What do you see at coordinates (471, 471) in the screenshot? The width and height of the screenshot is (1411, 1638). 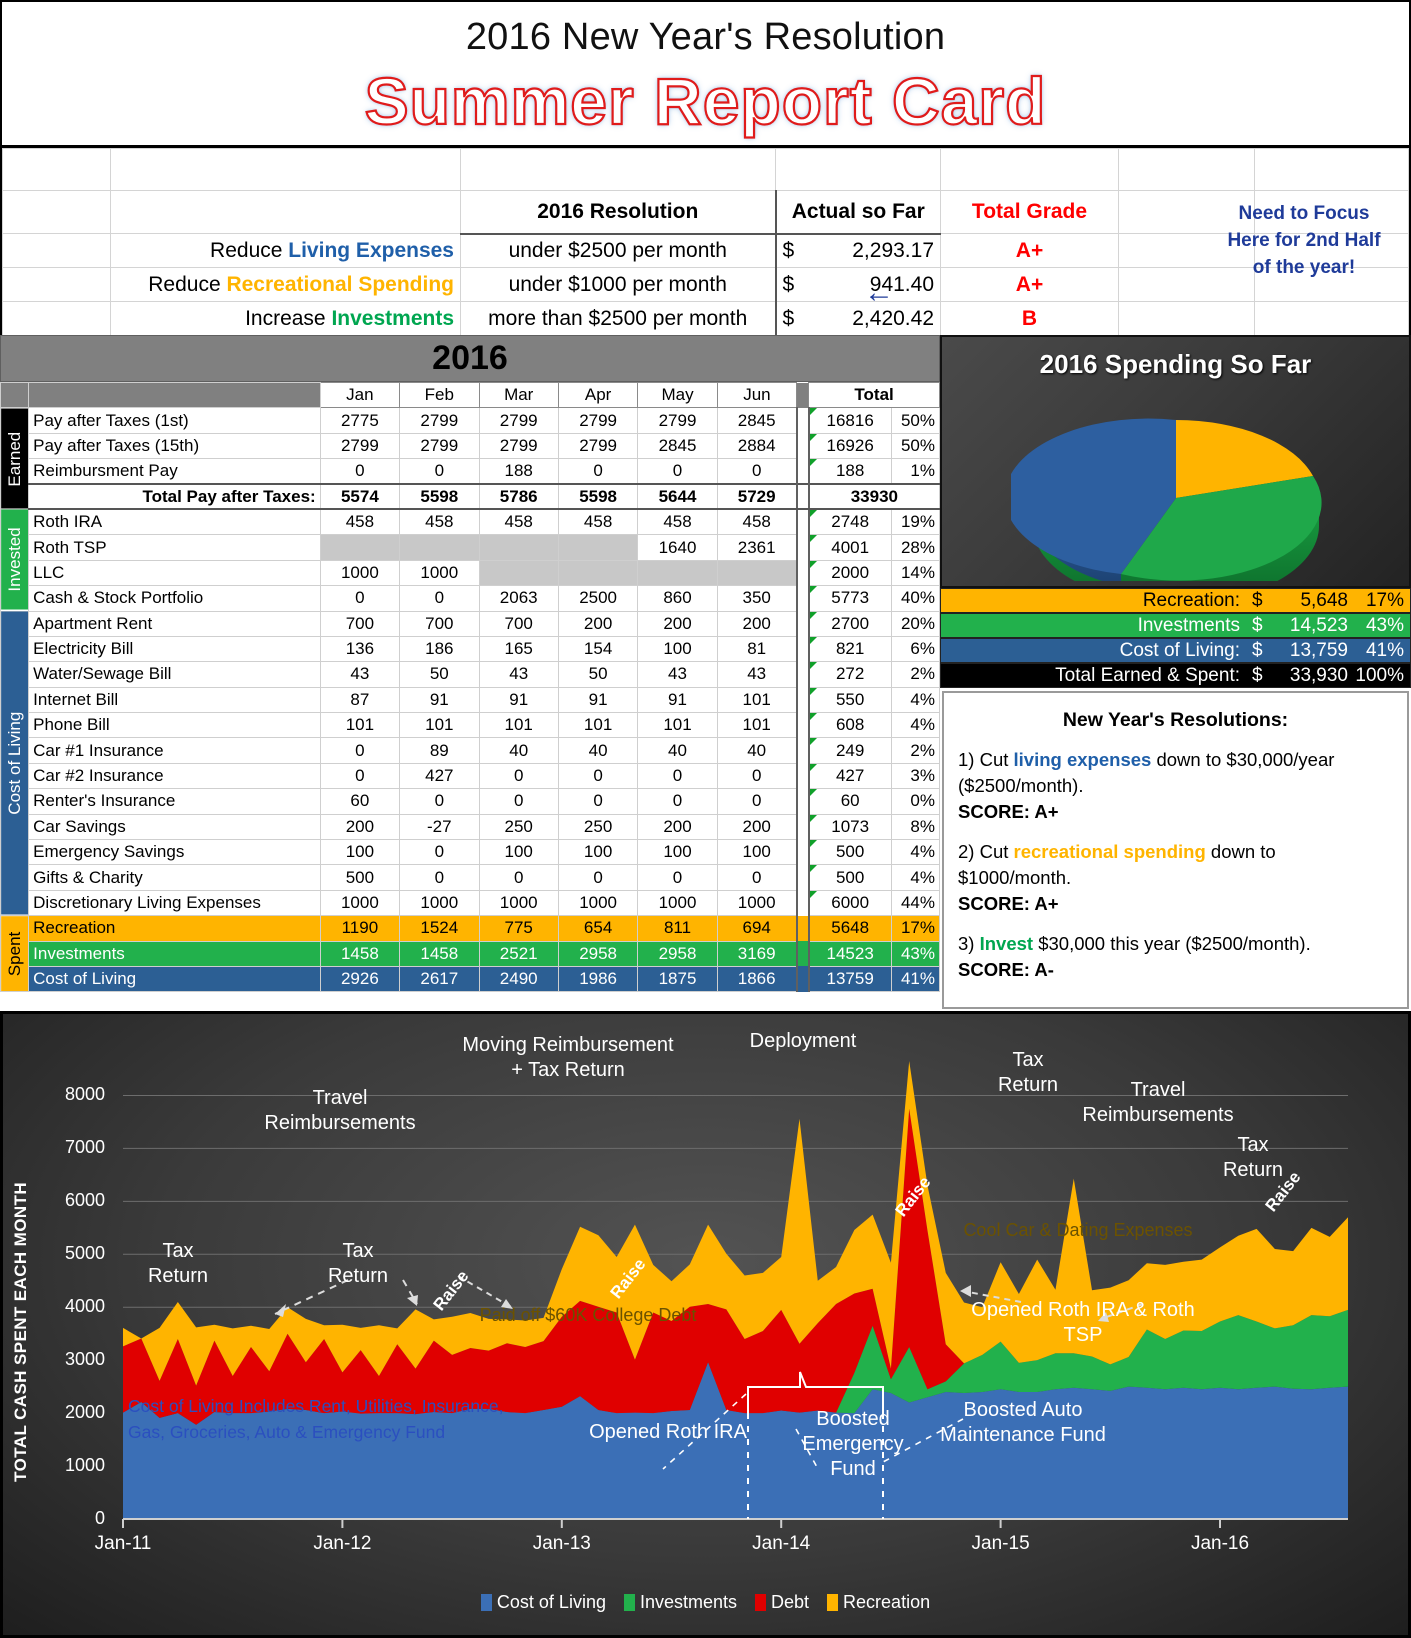 I see `table-row: Reimbursment Pay 0 0 188 0 0 0 188 1%` at bounding box center [471, 471].